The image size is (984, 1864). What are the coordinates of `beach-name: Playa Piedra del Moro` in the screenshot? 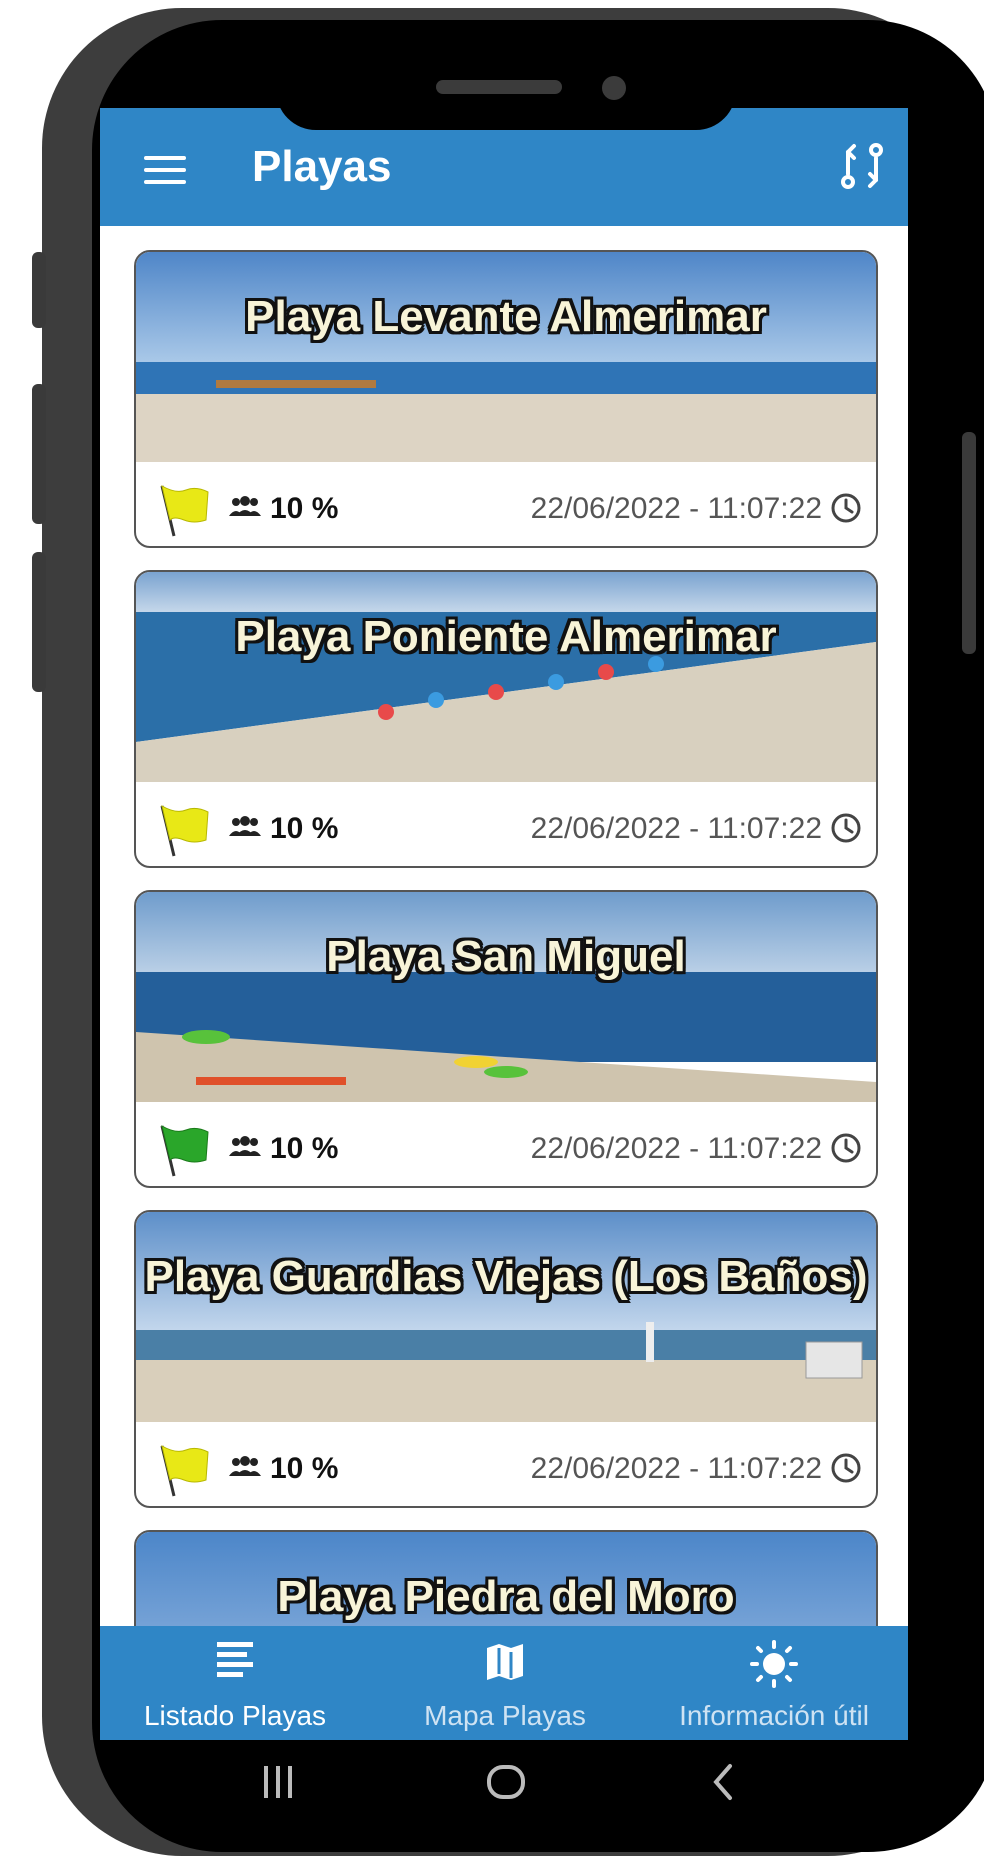 It's located at (506, 1596).